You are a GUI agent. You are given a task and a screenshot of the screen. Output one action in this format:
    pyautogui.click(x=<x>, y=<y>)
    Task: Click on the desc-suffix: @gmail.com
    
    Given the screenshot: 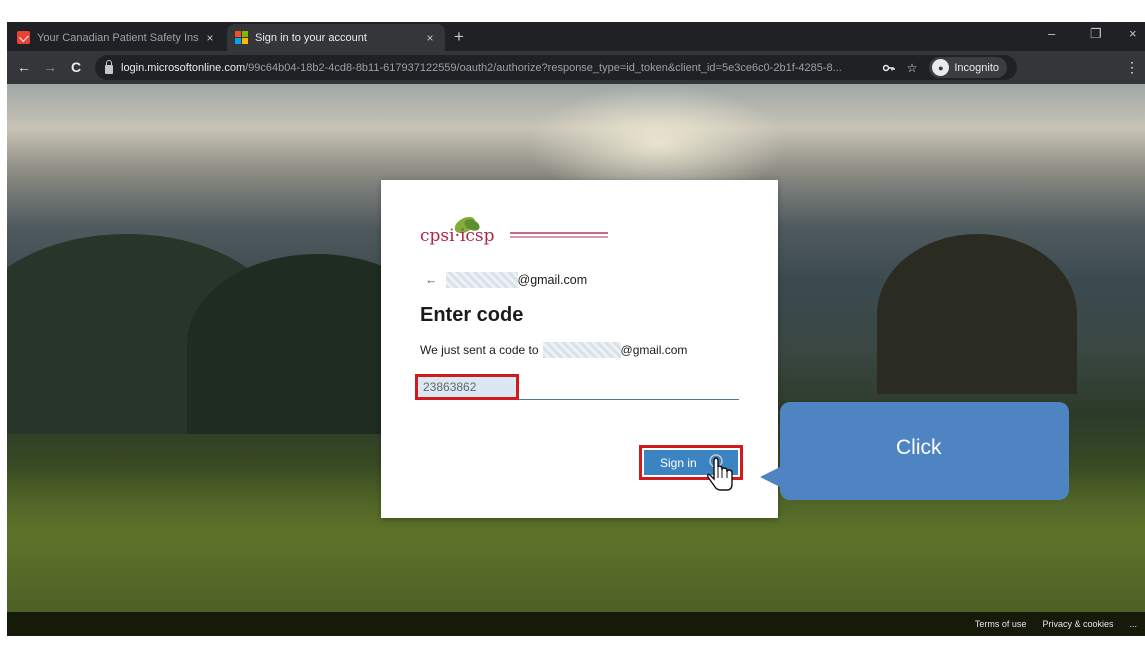 What is the action you would take?
    pyautogui.click(x=654, y=350)
    